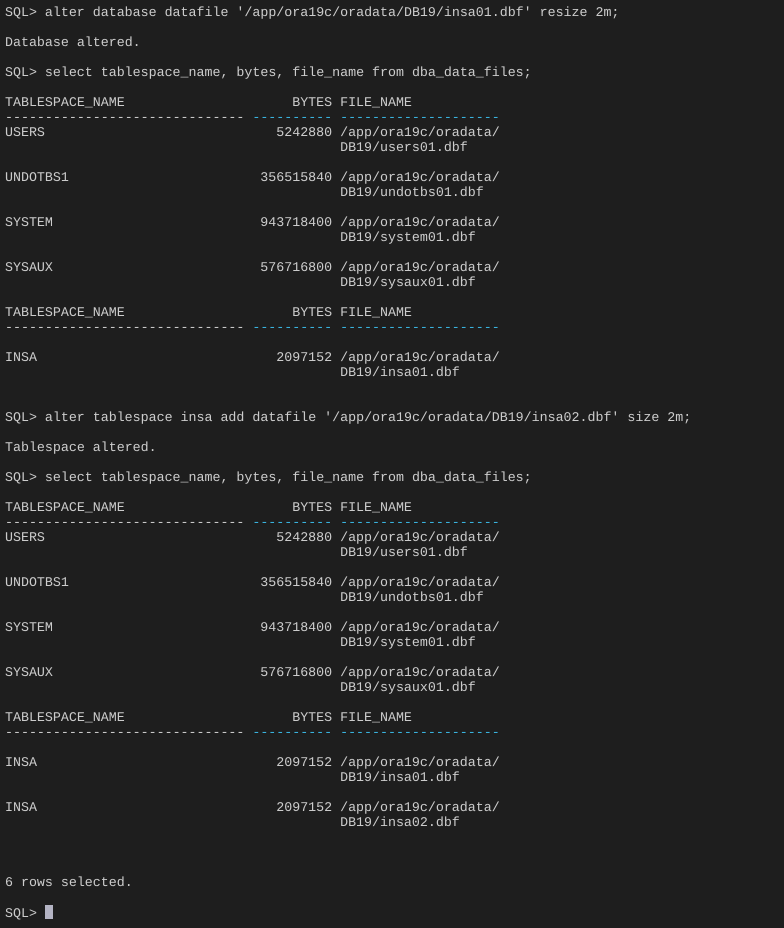  I want to click on output-text: 6 rows selected., so click(69, 882).